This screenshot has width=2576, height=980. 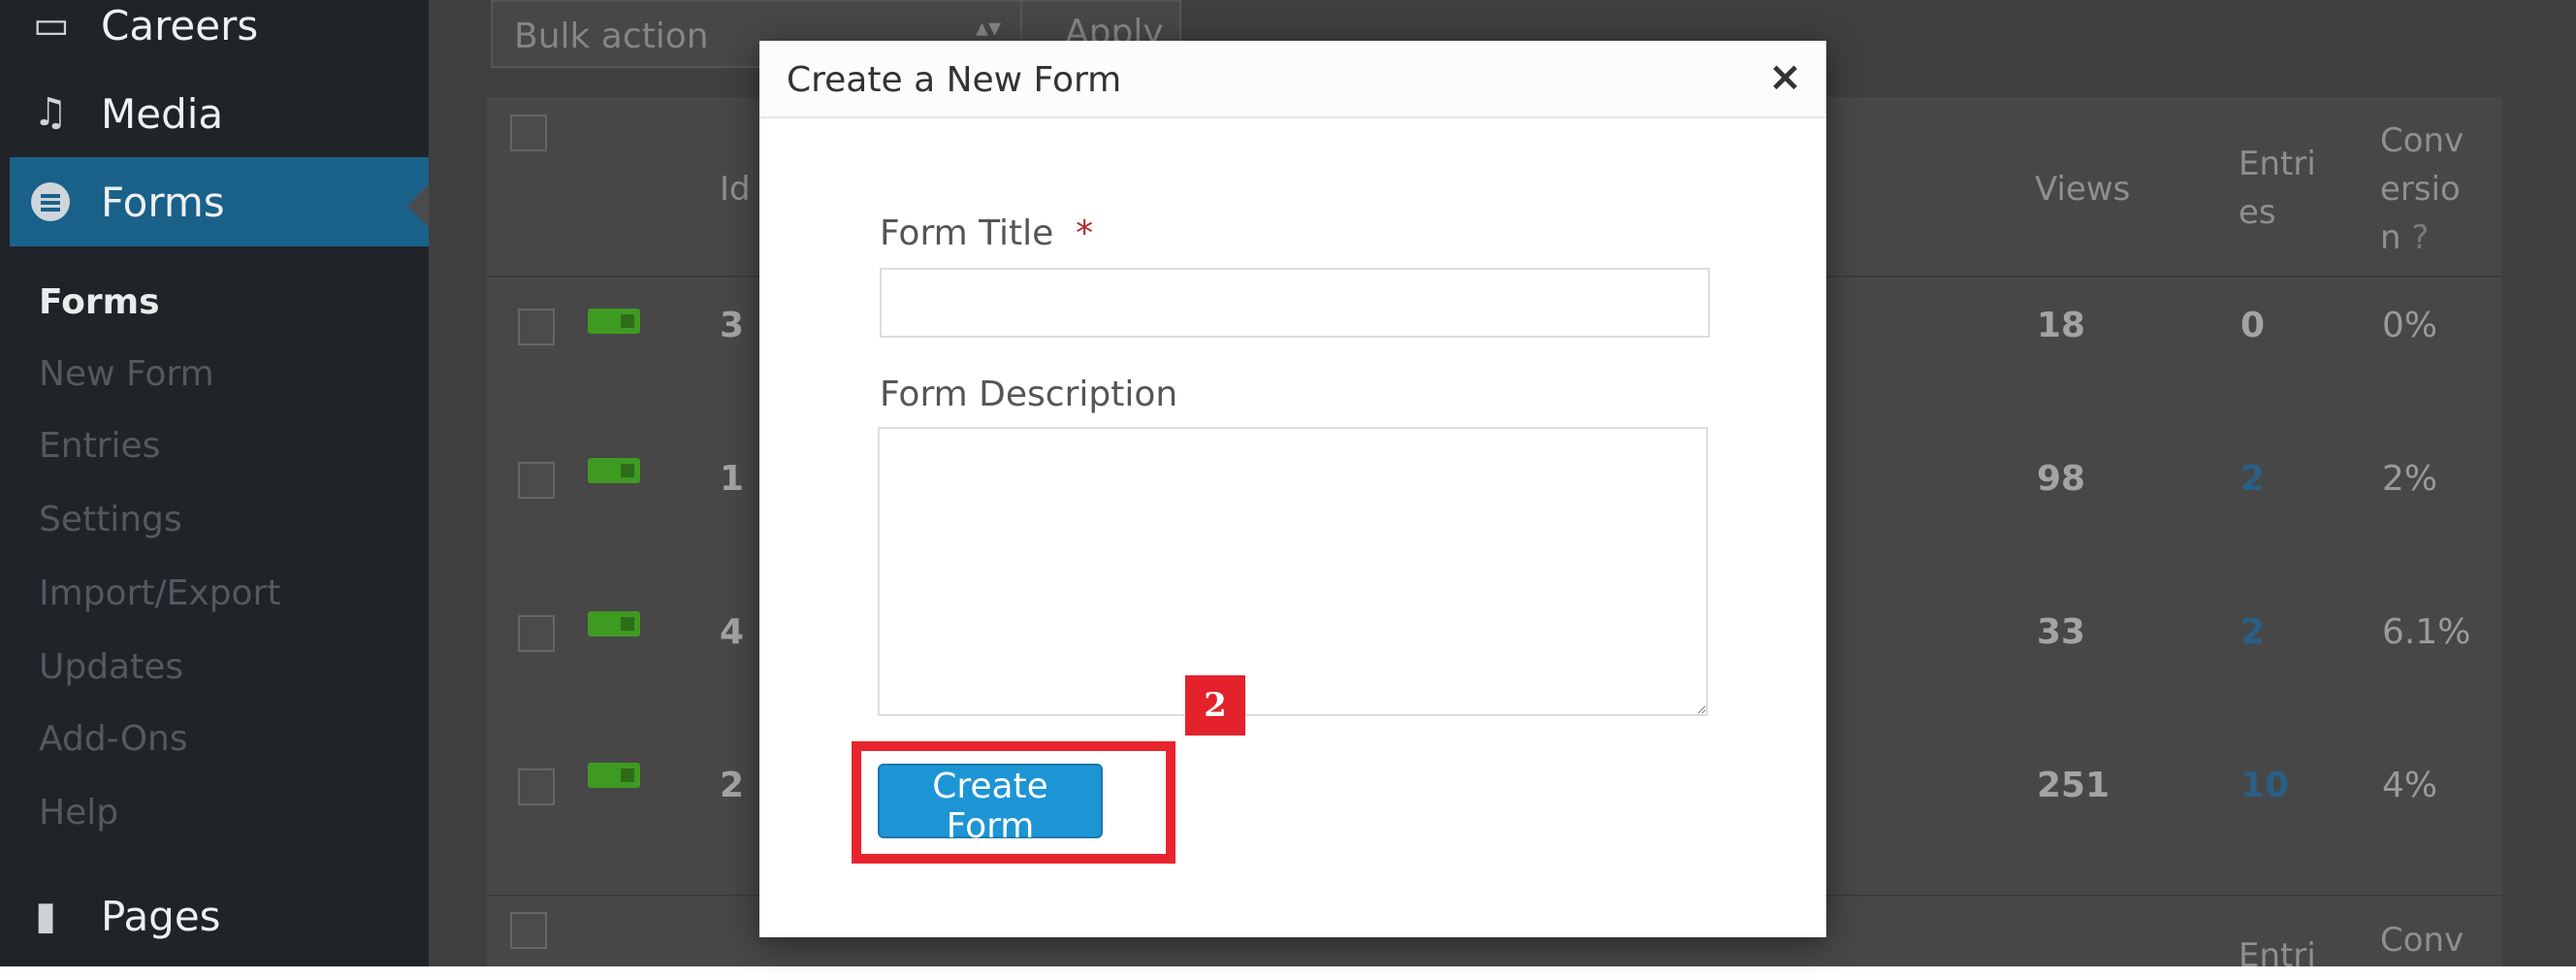 I want to click on col-footer-entries: Entri, so click(x=2277, y=955).